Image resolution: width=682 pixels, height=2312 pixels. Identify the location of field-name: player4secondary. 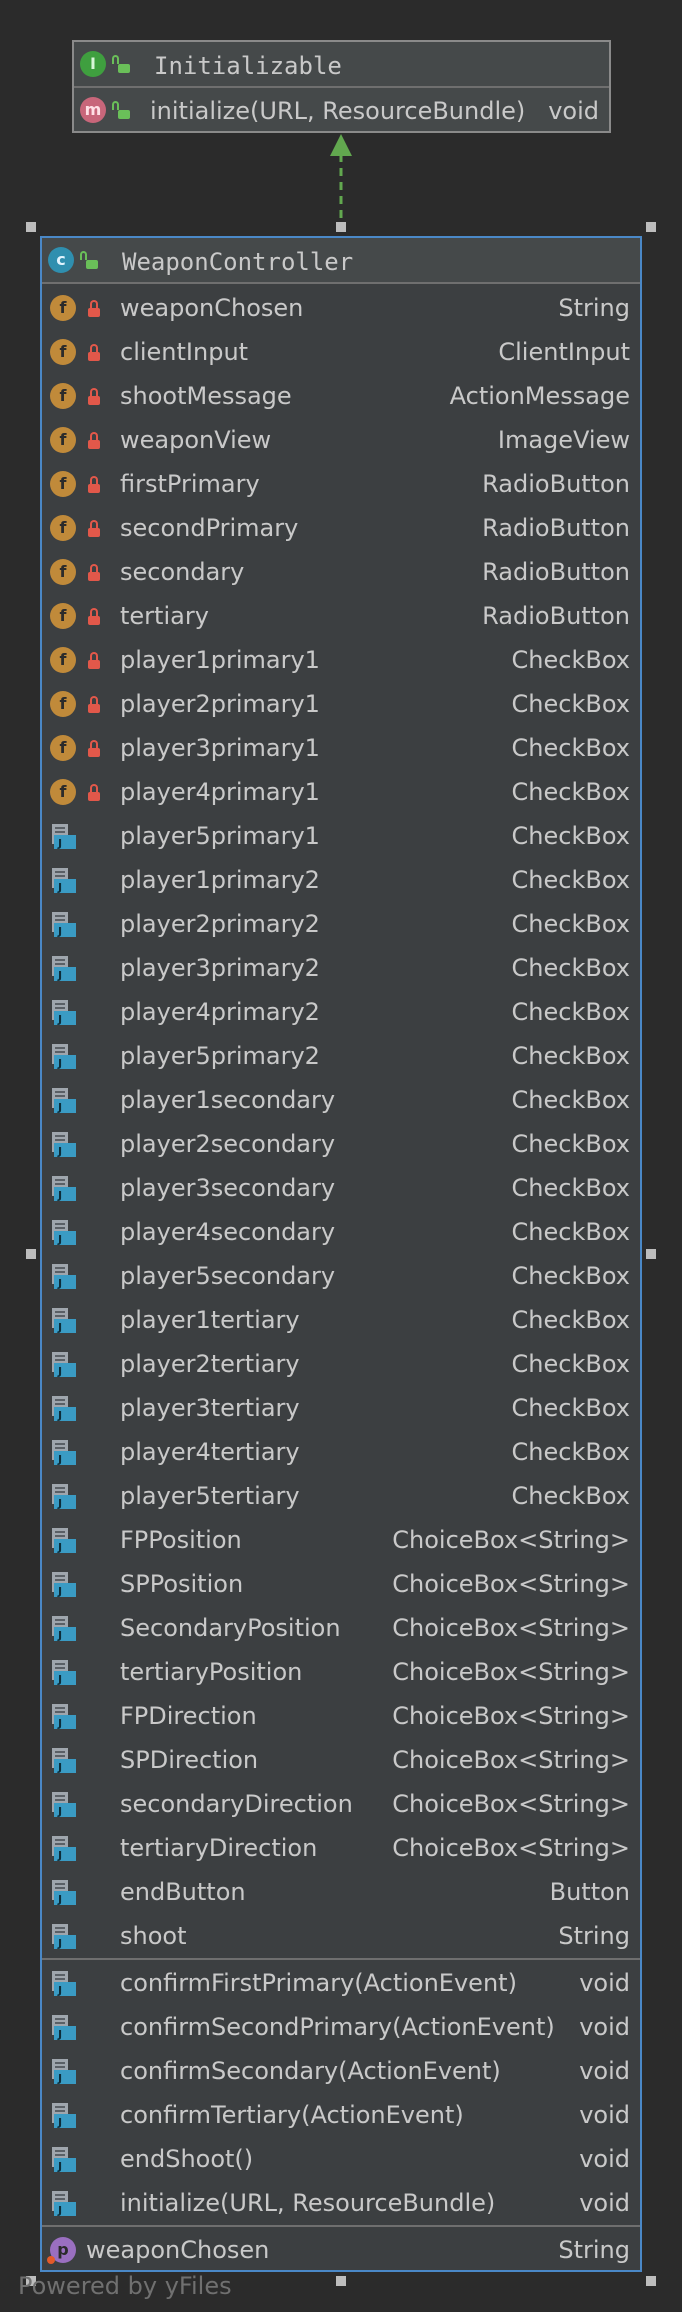
(228, 1232).